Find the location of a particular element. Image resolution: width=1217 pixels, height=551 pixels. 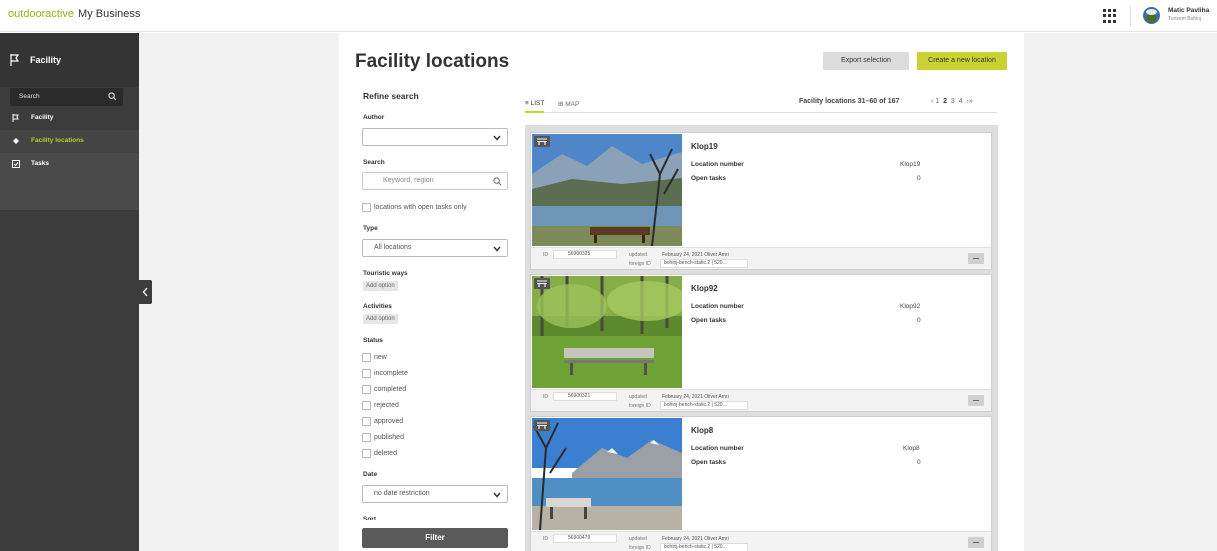

activities-label: Activities is located at coordinates (377, 306).